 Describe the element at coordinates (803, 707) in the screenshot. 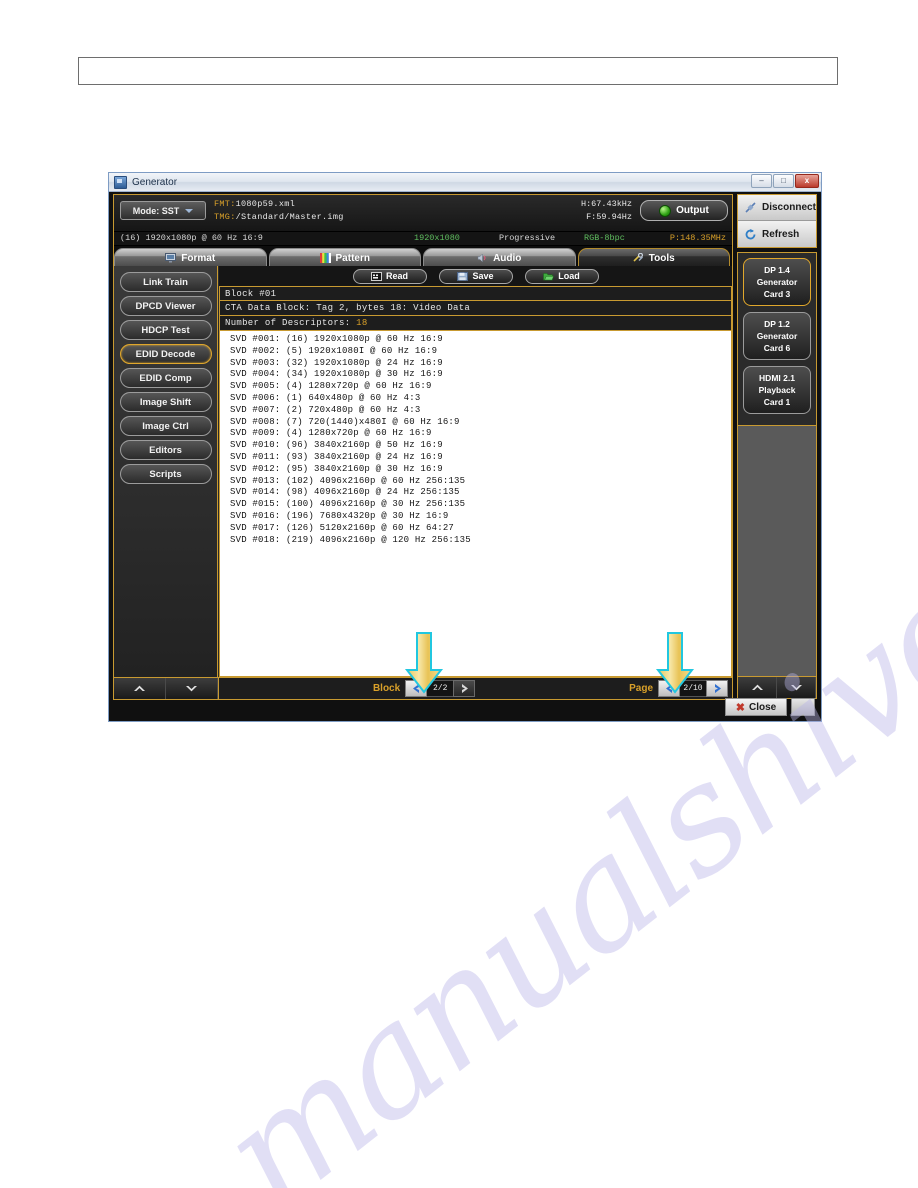

I see `resize-grip` at that location.